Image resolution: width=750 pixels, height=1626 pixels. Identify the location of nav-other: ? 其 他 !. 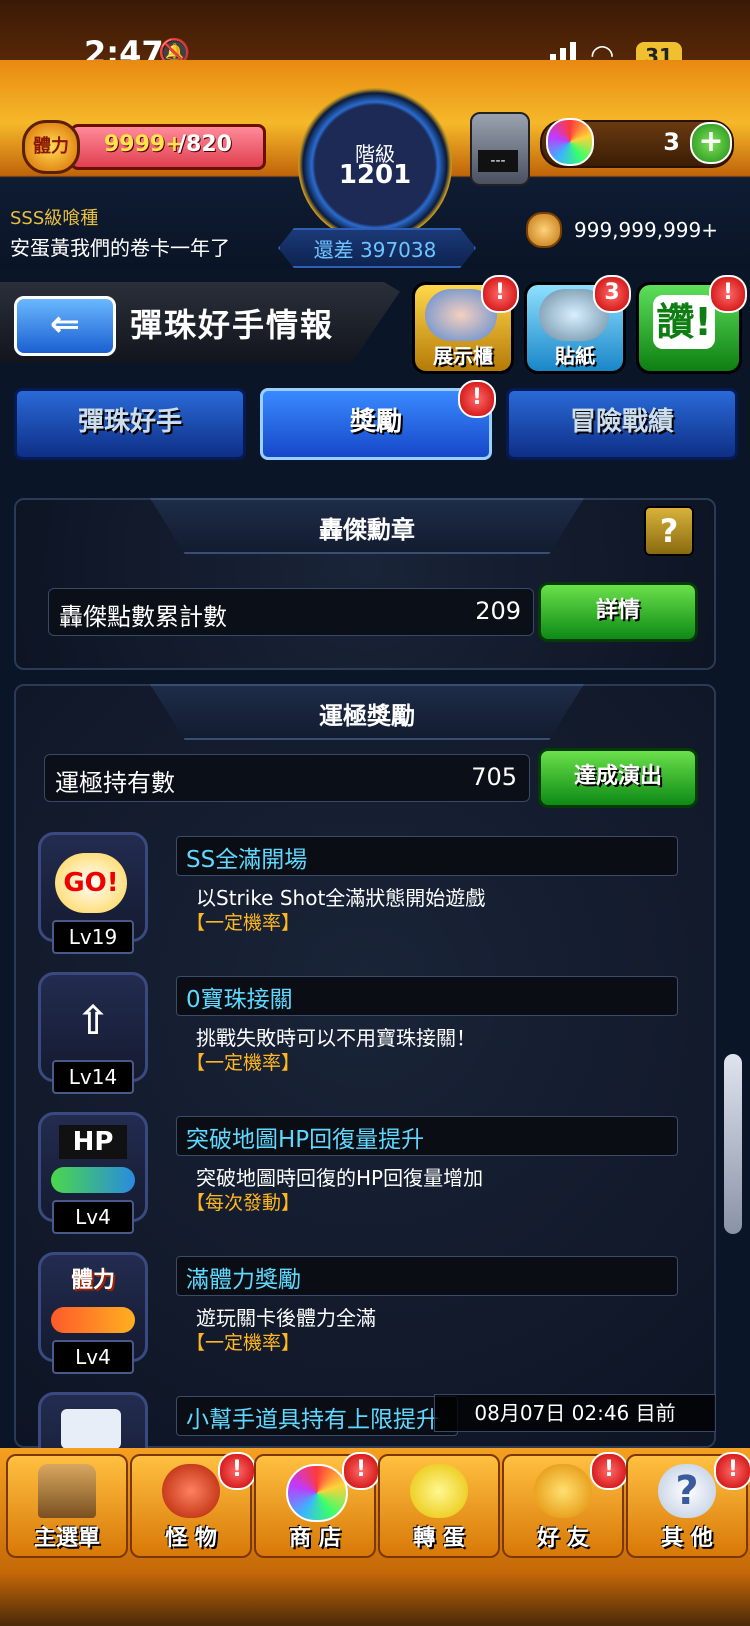
(688, 1505).